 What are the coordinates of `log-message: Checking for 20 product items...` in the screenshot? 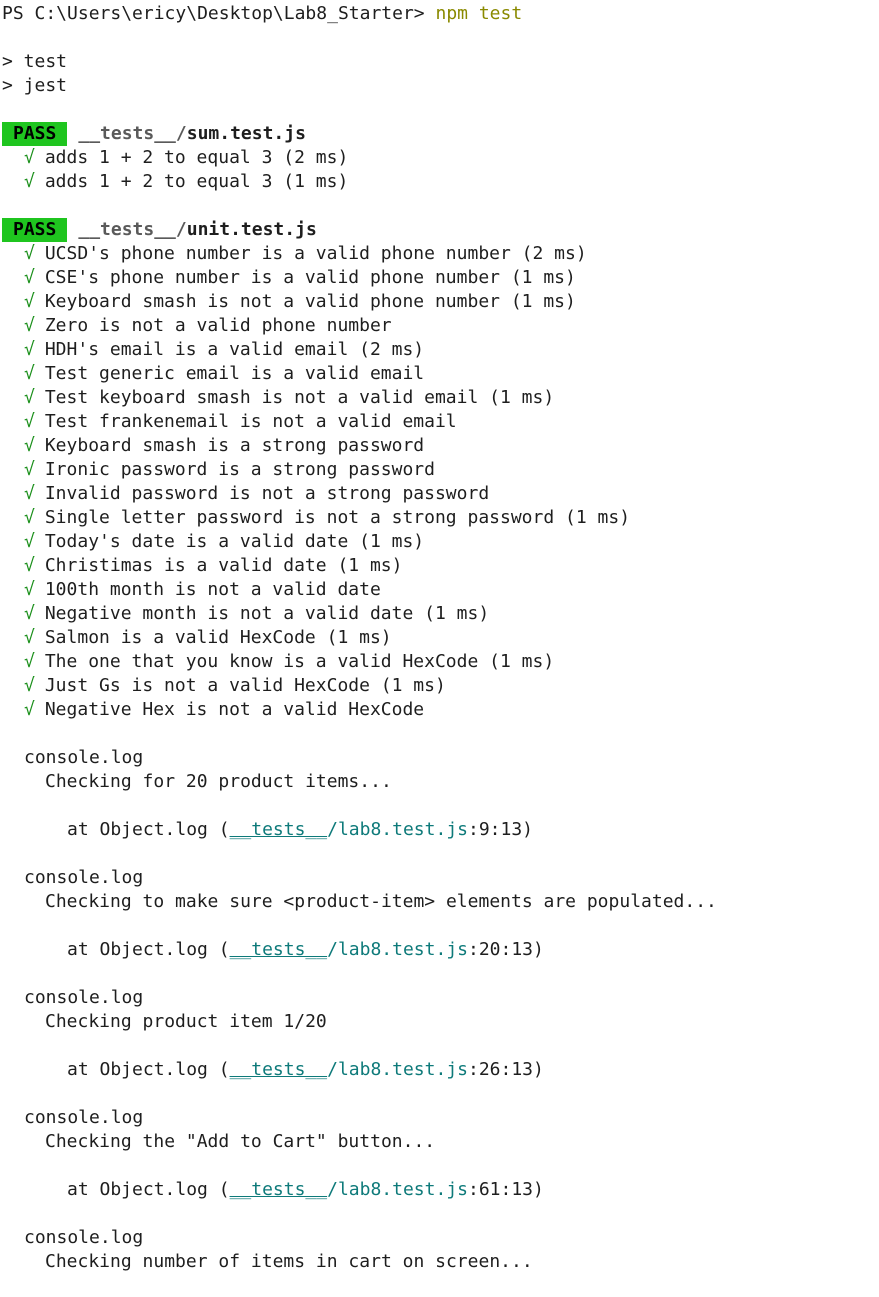 It's located at (218, 781).